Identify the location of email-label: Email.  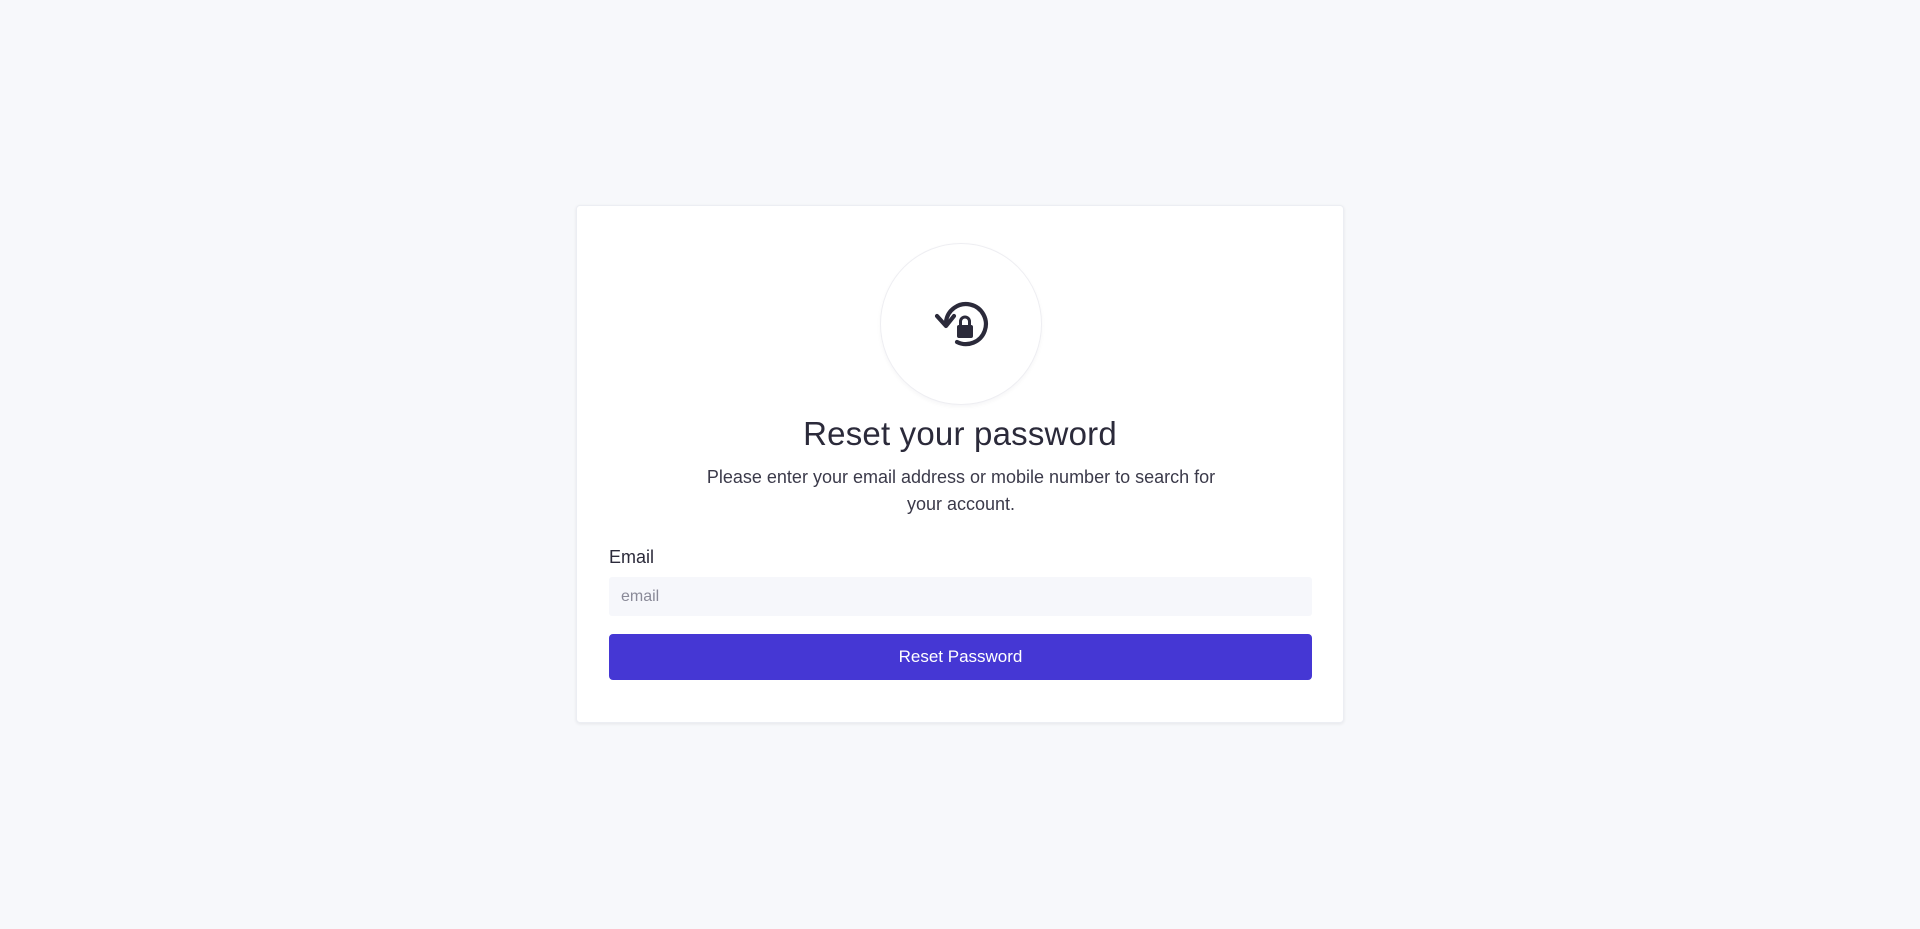
(632, 557).